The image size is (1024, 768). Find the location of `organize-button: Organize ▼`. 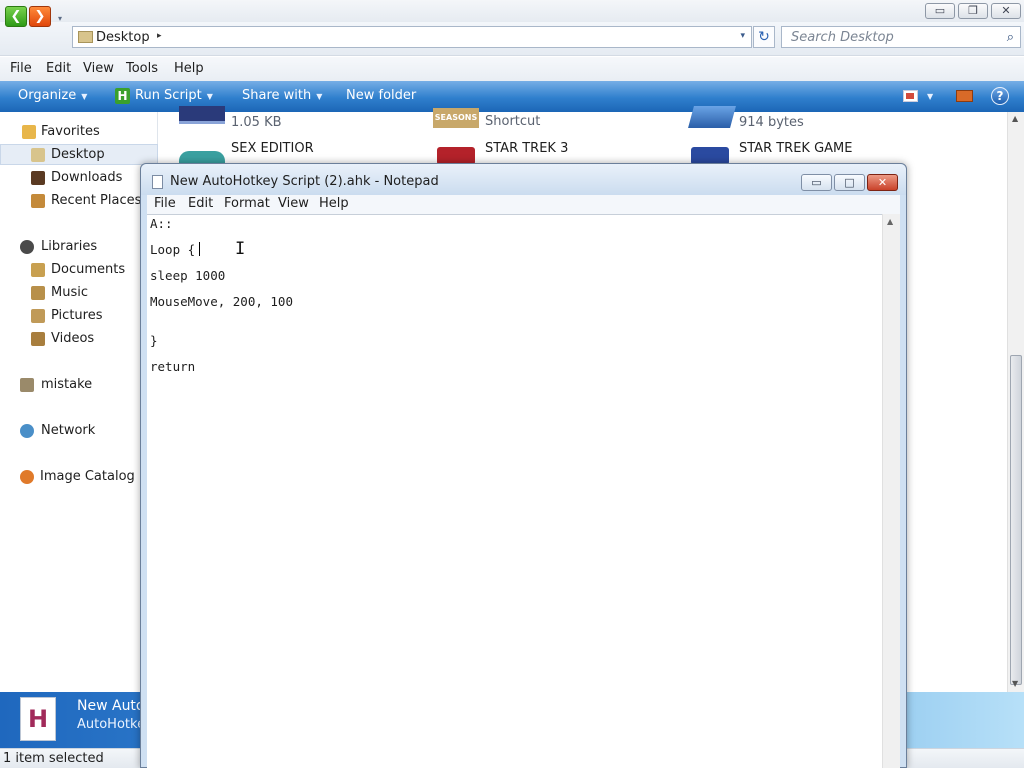

organize-button: Organize ▼ is located at coordinates (52, 95).